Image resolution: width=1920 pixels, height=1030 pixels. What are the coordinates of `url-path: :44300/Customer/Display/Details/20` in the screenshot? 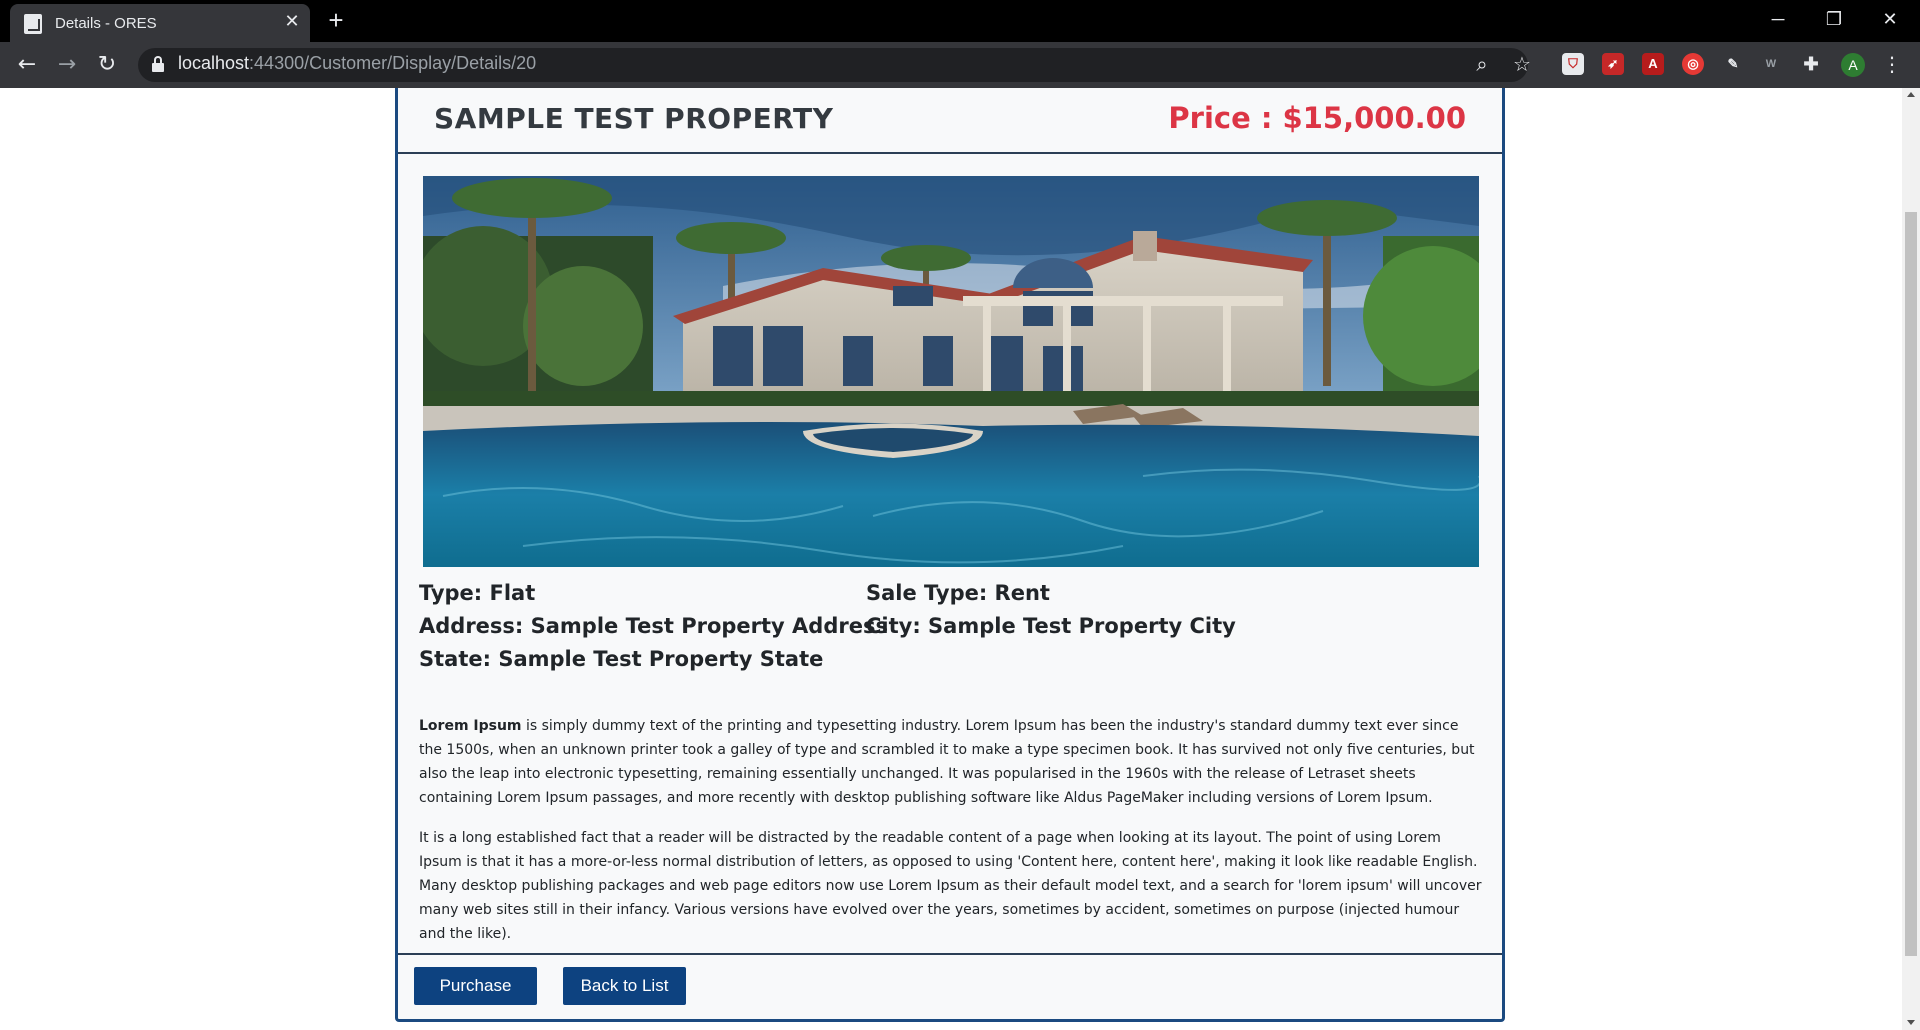 It's located at (393, 63).